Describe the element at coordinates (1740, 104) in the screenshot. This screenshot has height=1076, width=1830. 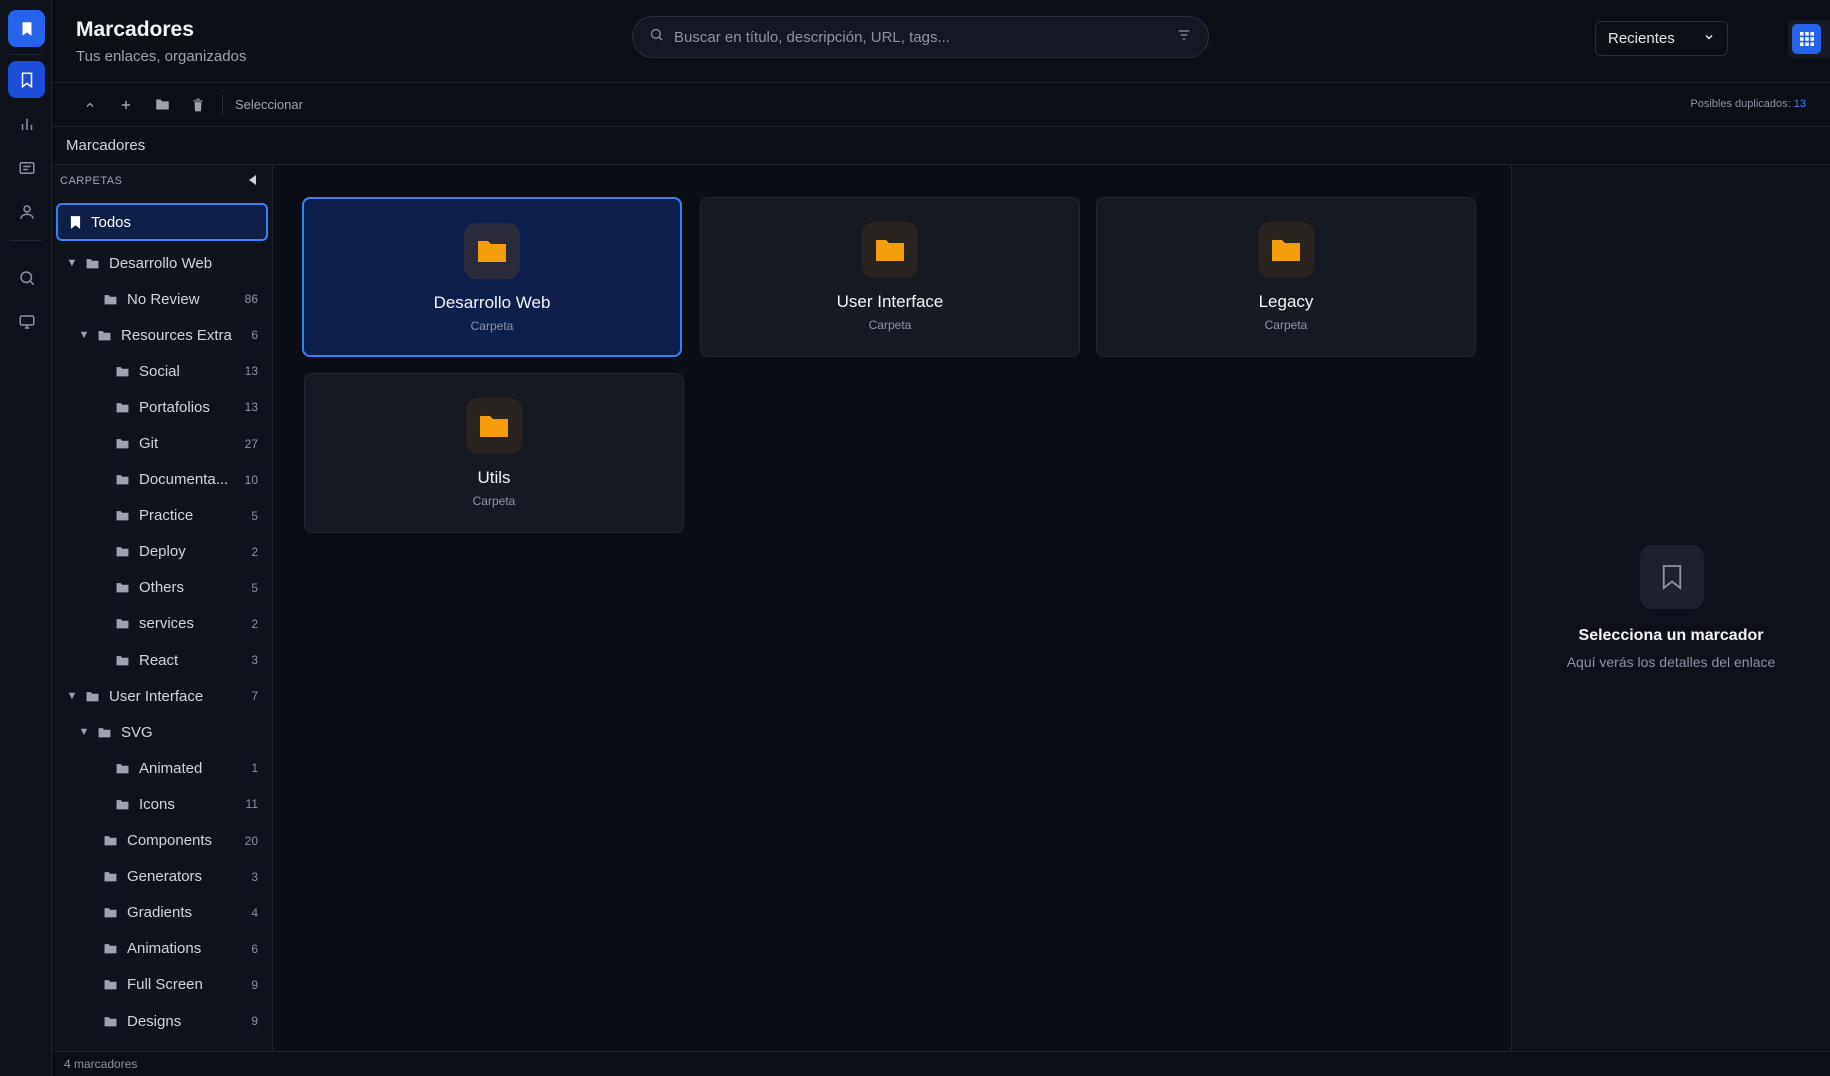
I see `duplicates-label: Posibles duplicados:` at that location.